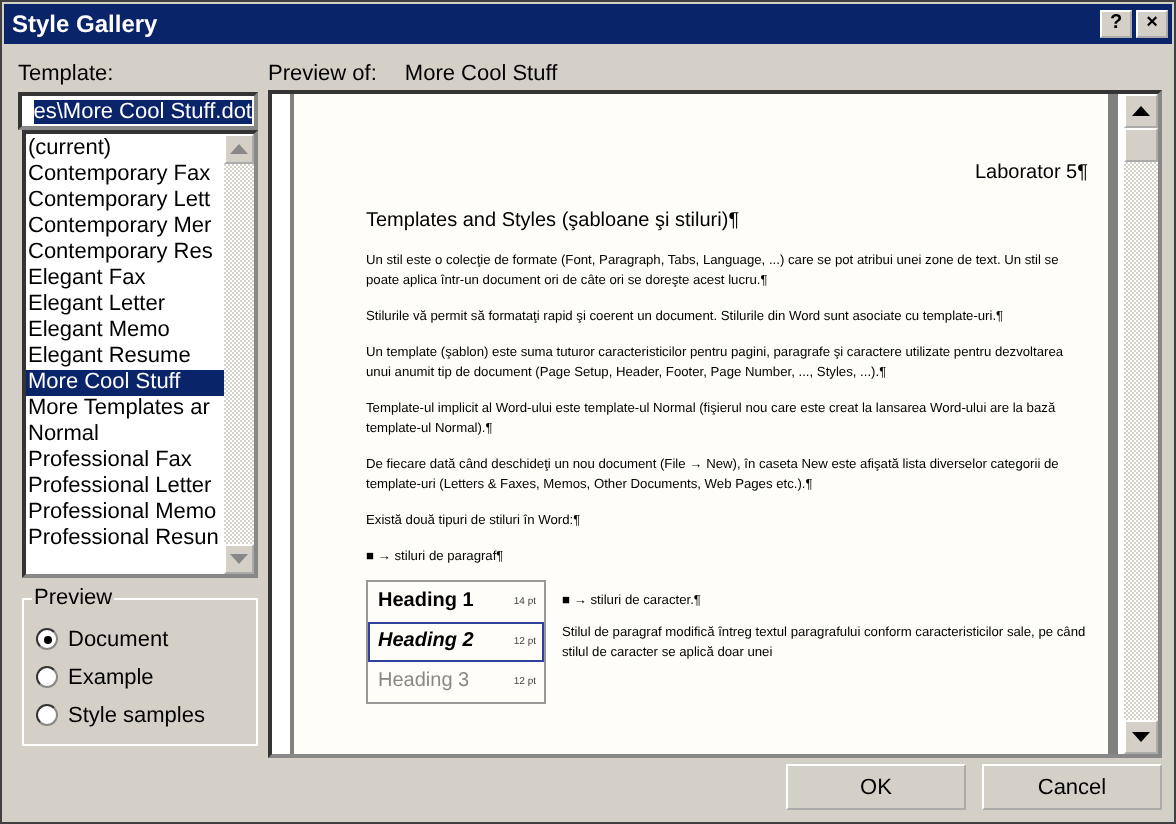 The height and width of the screenshot is (824, 1176). What do you see at coordinates (125, 305) in the screenshot?
I see `list-item: Elegant Letter` at bounding box center [125, 305].